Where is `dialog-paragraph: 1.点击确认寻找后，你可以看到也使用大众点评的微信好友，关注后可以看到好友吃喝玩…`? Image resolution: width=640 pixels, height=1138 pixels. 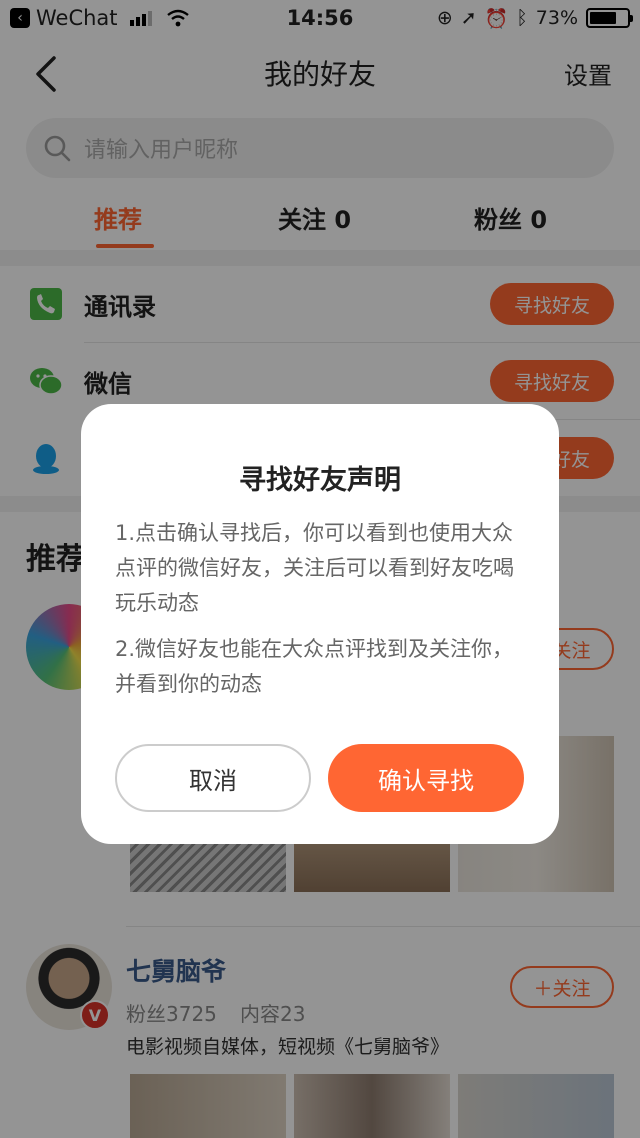 dialog-paragraph: 1.点击确认寻找后，你可以看到也使用大众点评的微信好友，关注后可以看到好友吃喝玩… is located at coordinates (314, 568).